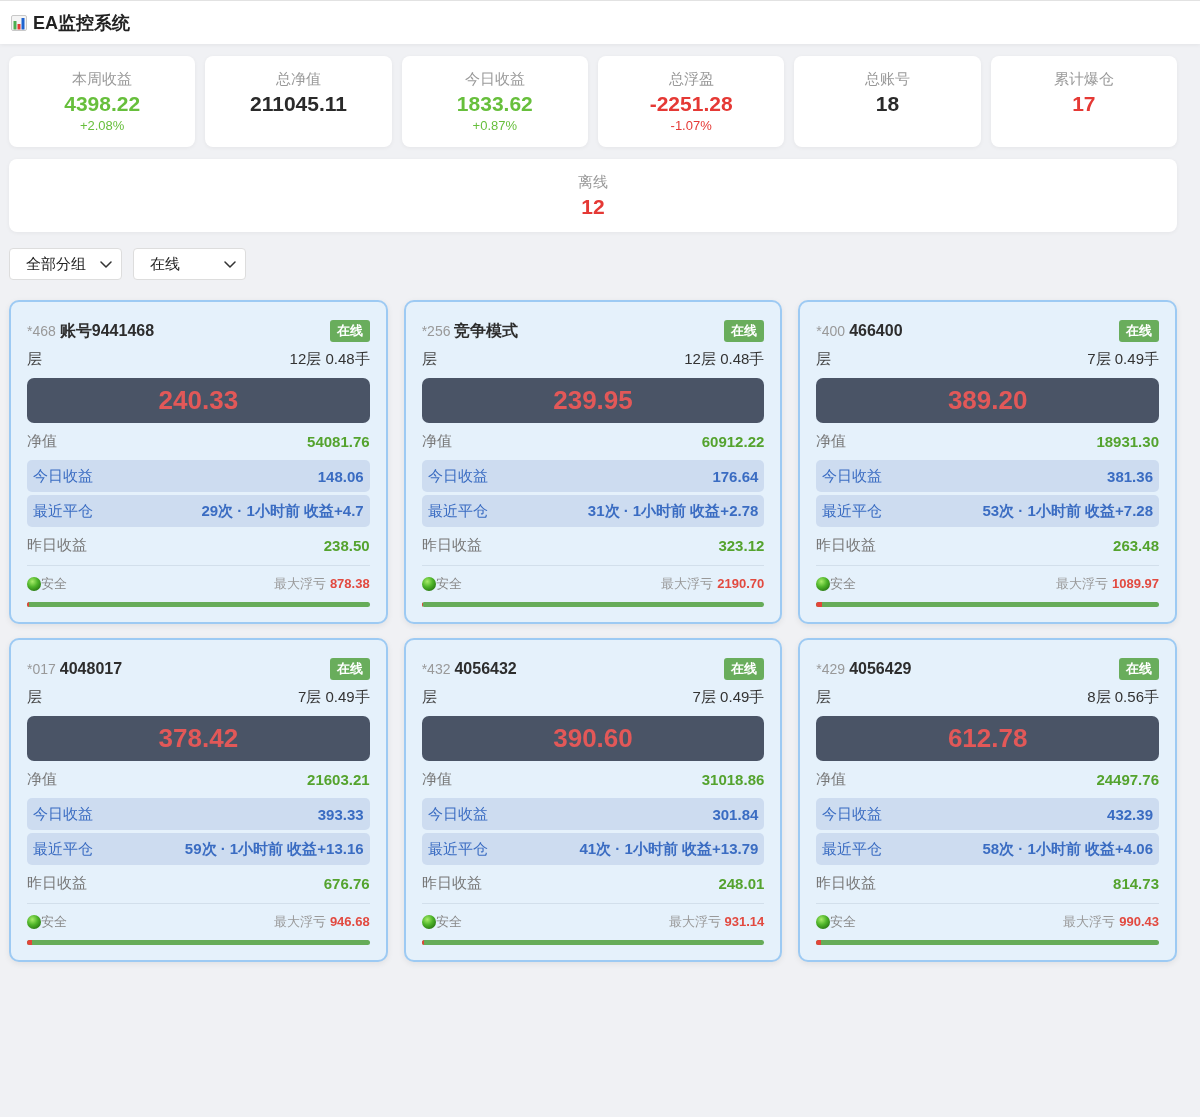 This screenshot has height=1117, width=1200. What do you see at coordinates (987, 400) in the screenshot?
I see `floating-profit-display: 389.20` at bounding box center [987, 400].